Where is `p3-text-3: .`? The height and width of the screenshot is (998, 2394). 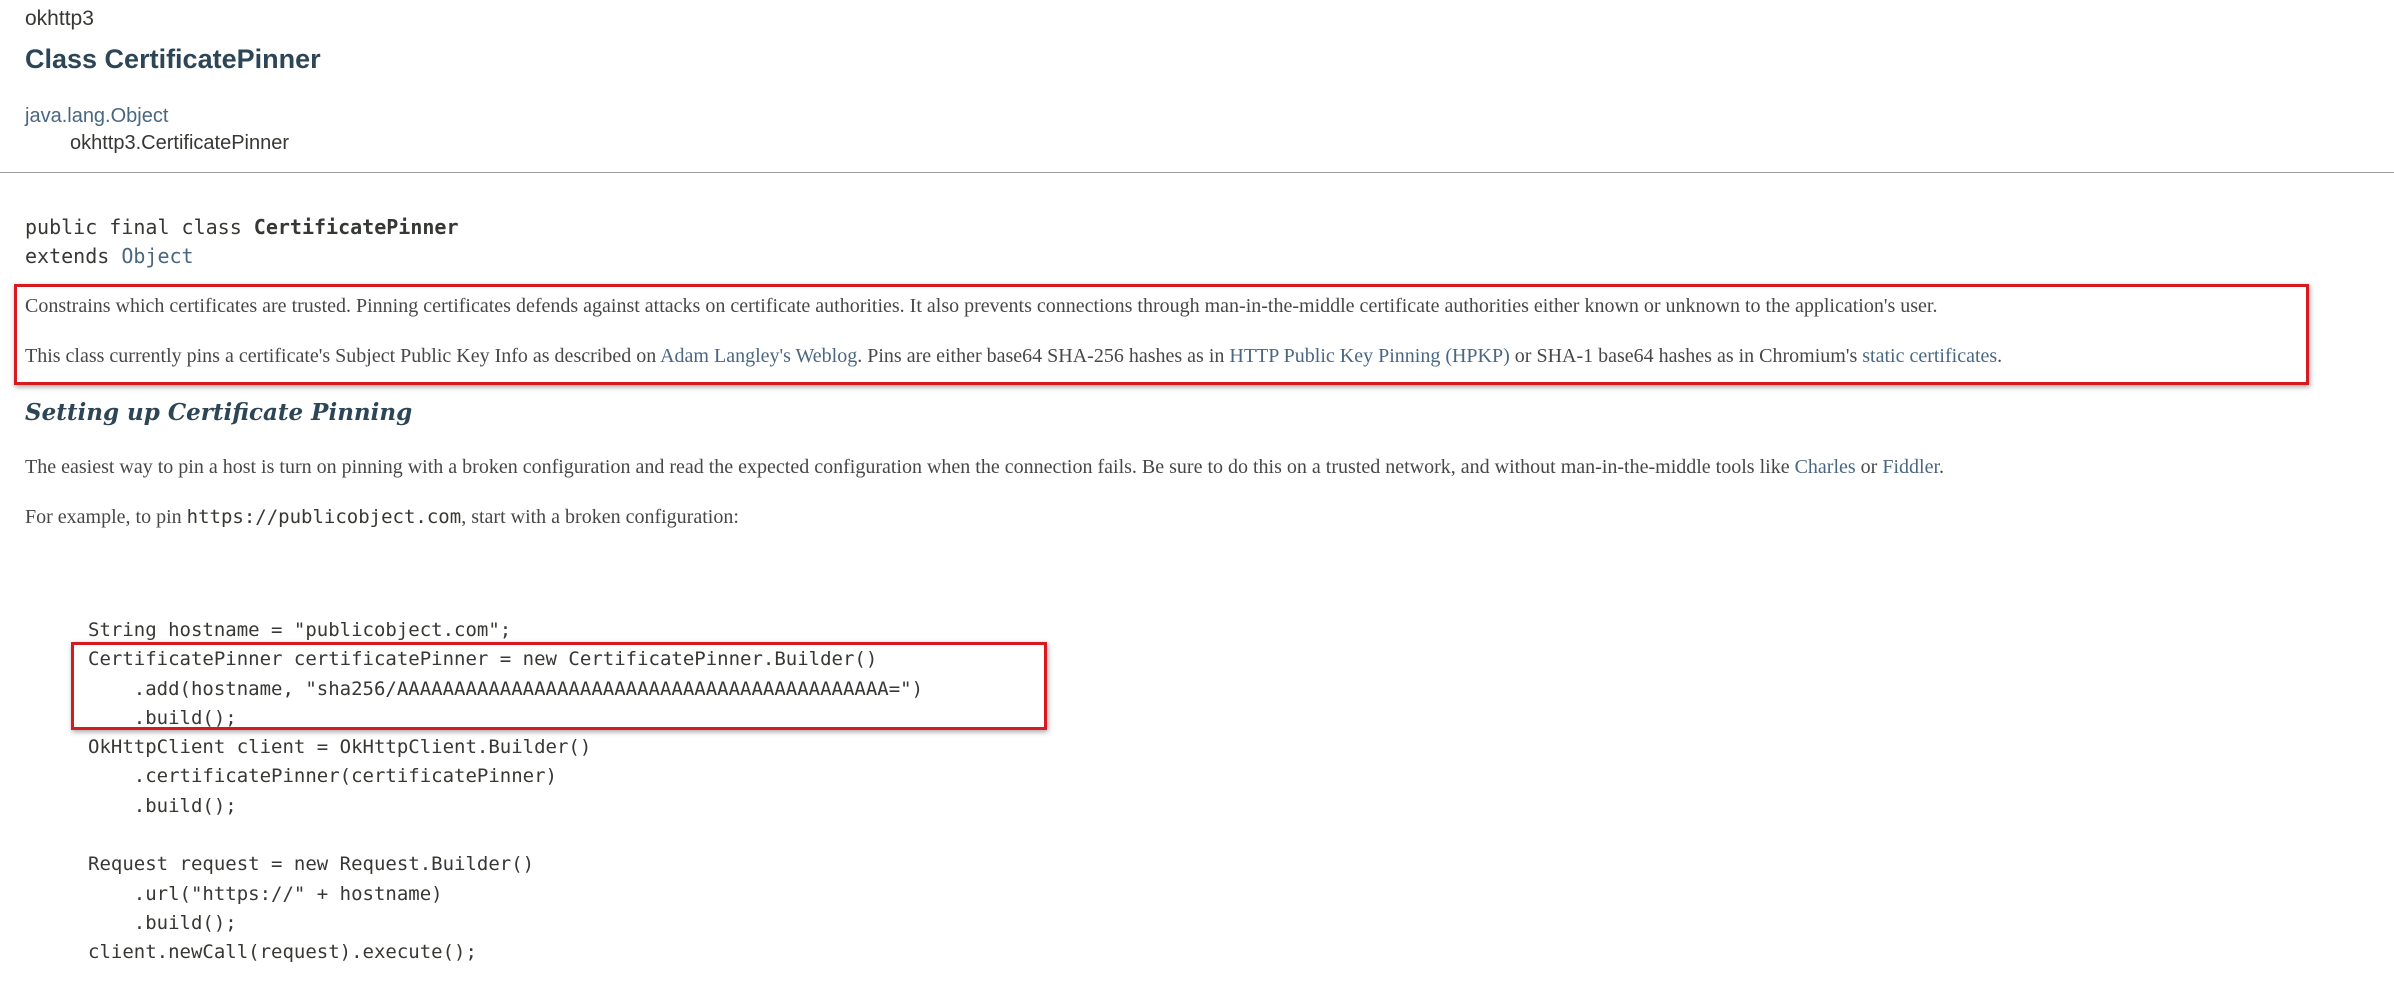 p3-text-3: . is located at coordinates (1942, 467).